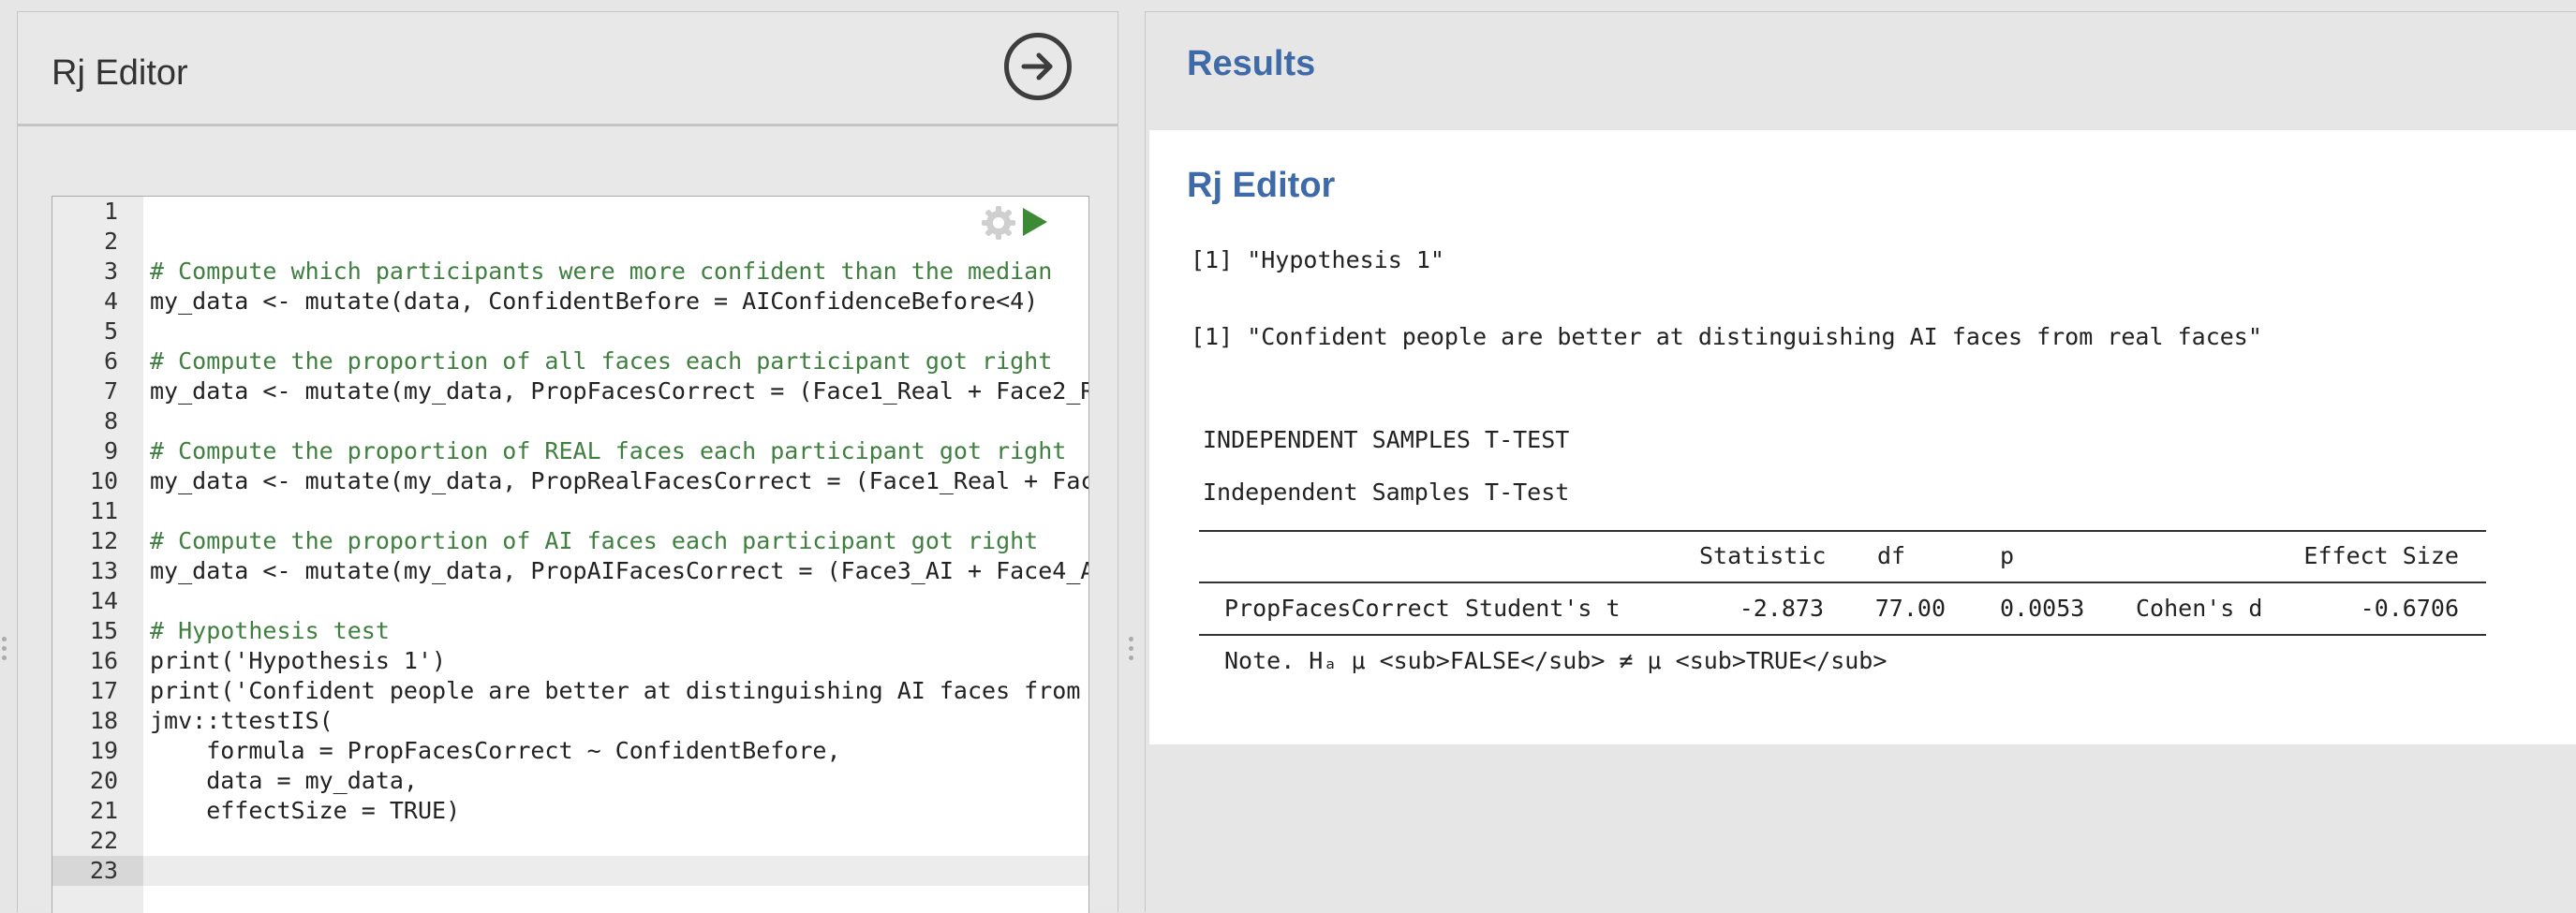 This screenshot has width=2576, height=913. Describe the element at coordinates (1131, 651) in the screenshot. I see `panel-splitter-handle` at that location.